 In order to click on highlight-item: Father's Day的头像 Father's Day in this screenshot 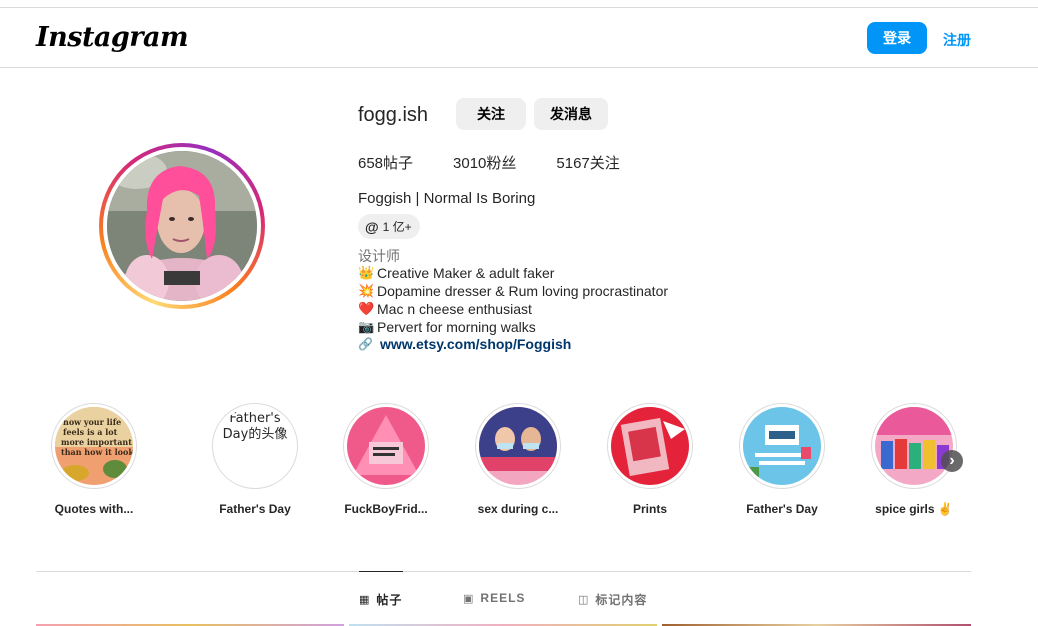, I will do `click(255, 459)`.